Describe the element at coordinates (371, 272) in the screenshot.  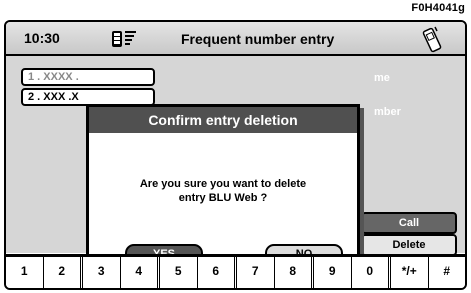
I see `key-0: 0` at that location.